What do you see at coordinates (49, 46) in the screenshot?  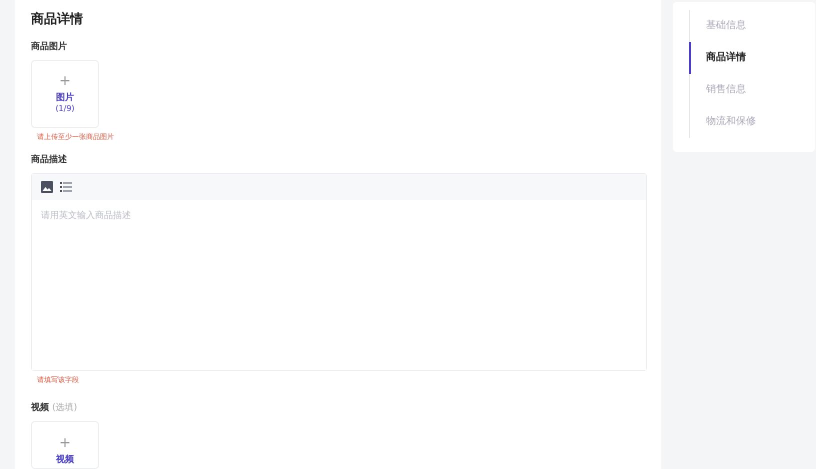 I see `field-label: 商品图片` at bounding box center [49, 46].